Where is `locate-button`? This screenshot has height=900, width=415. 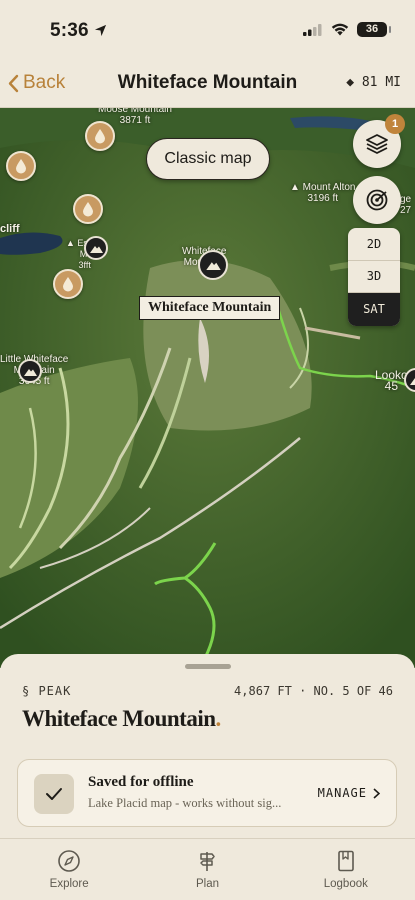 locate-button is located at coordinates (377, 200).